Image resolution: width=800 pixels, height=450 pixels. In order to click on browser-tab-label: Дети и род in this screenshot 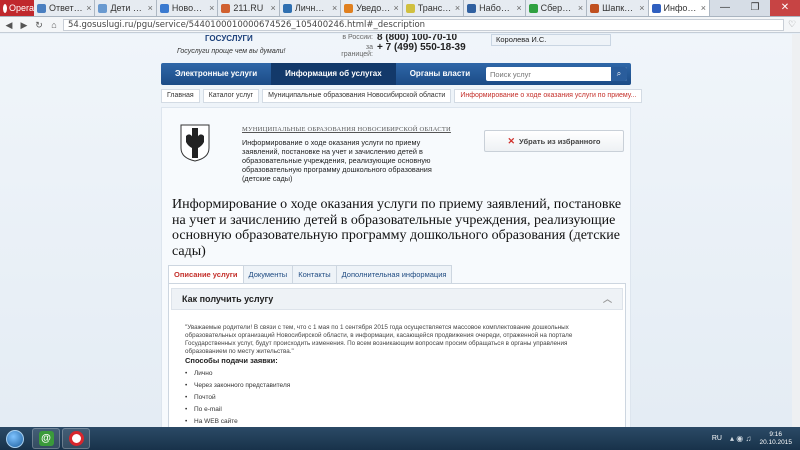, I will do `click(127, 8)`.